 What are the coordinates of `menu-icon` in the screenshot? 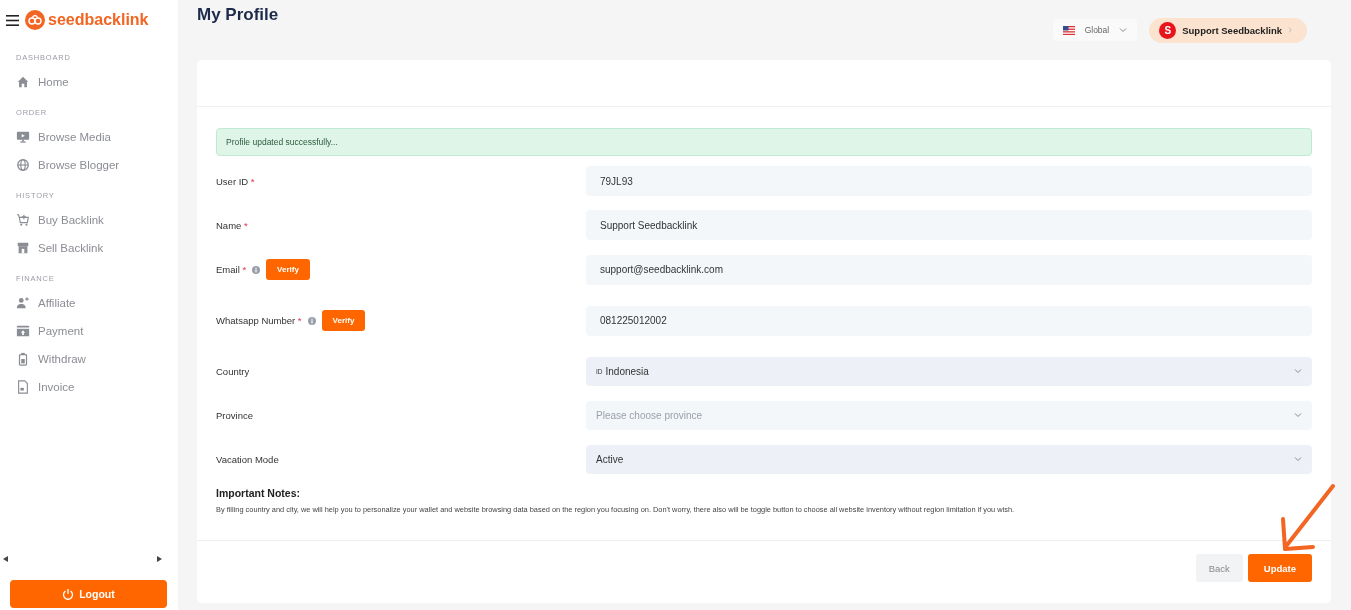 It's located at (12, 20).